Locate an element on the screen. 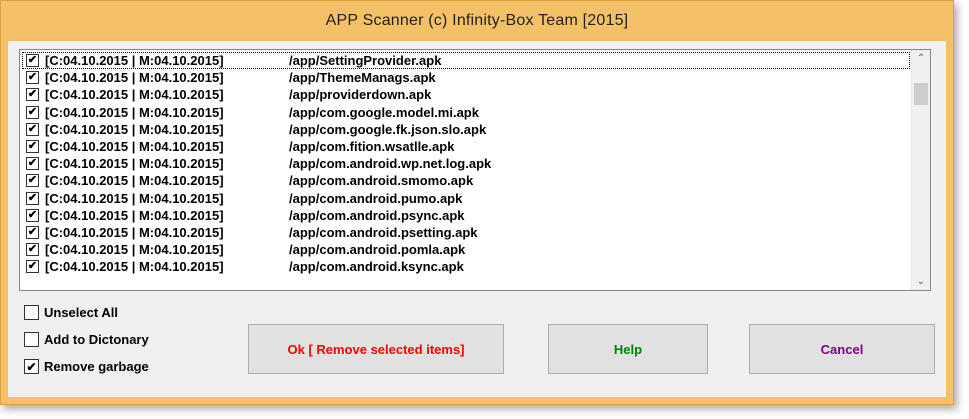  row-path: /app/com.android.wp.net.log.apk is located at coordinates (390, 164).